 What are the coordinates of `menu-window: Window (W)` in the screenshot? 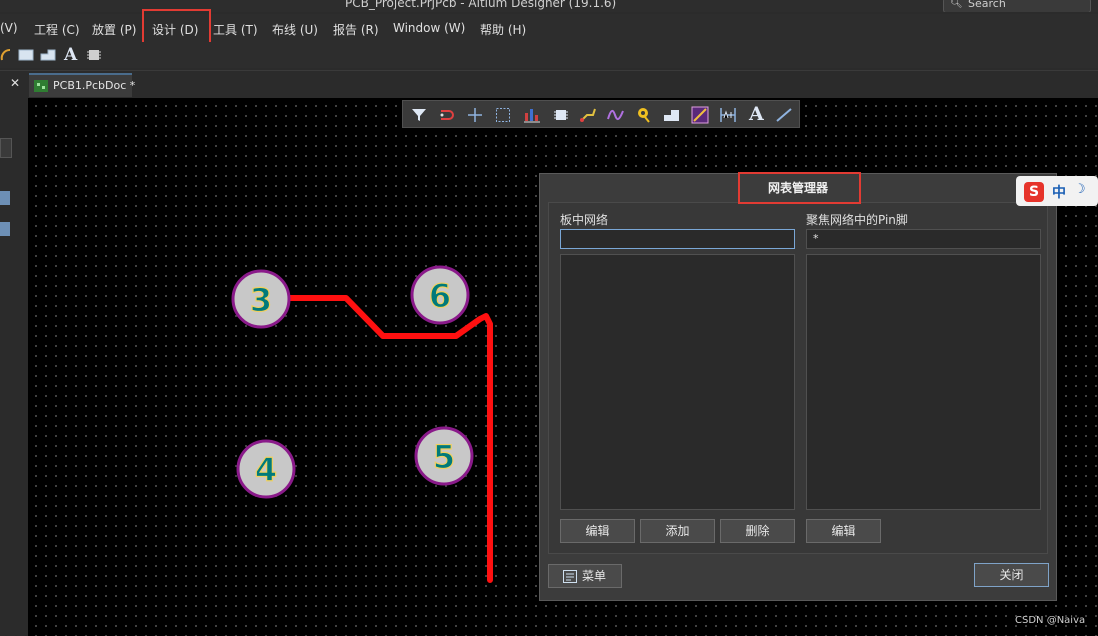 It's located at (429, 28).